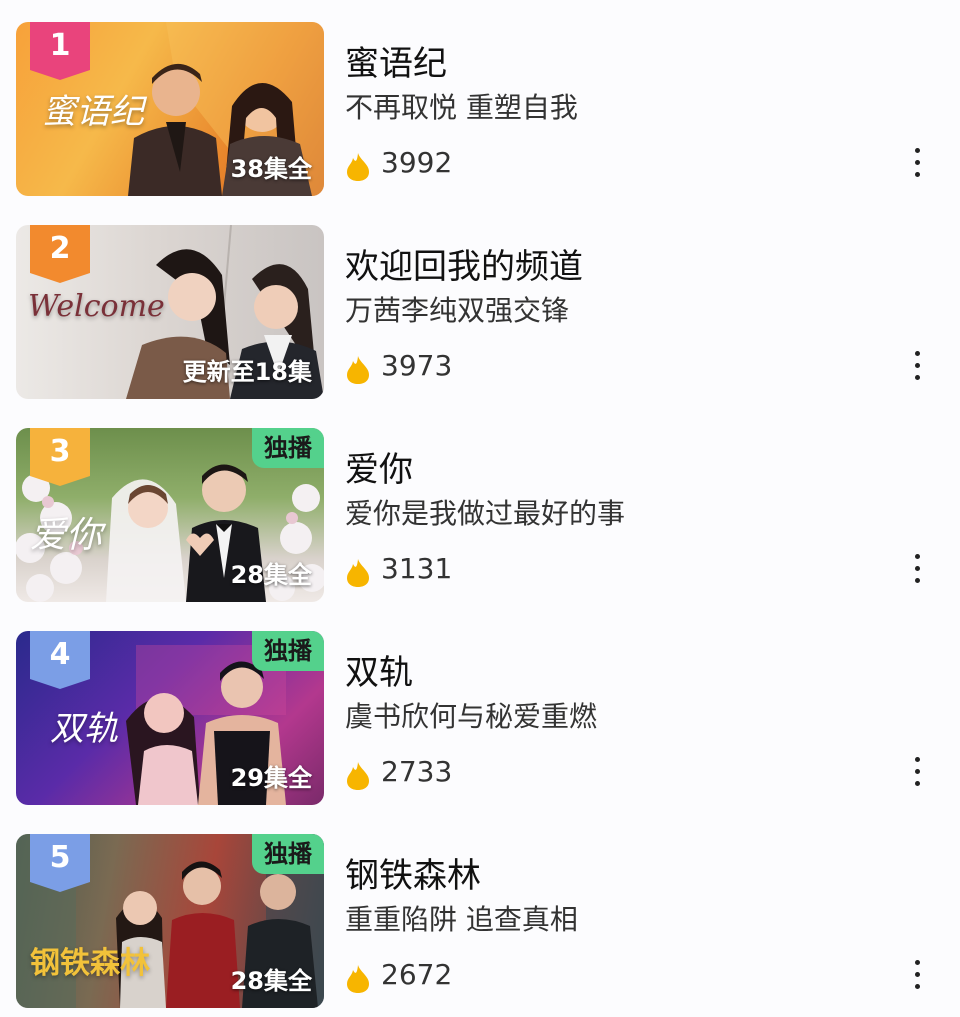 Image resolution: width=960 pixels, height=1017 pixels. I want to click on drama-subtitle: 虞书欣何与秘爱重燃, so click(471, 716).